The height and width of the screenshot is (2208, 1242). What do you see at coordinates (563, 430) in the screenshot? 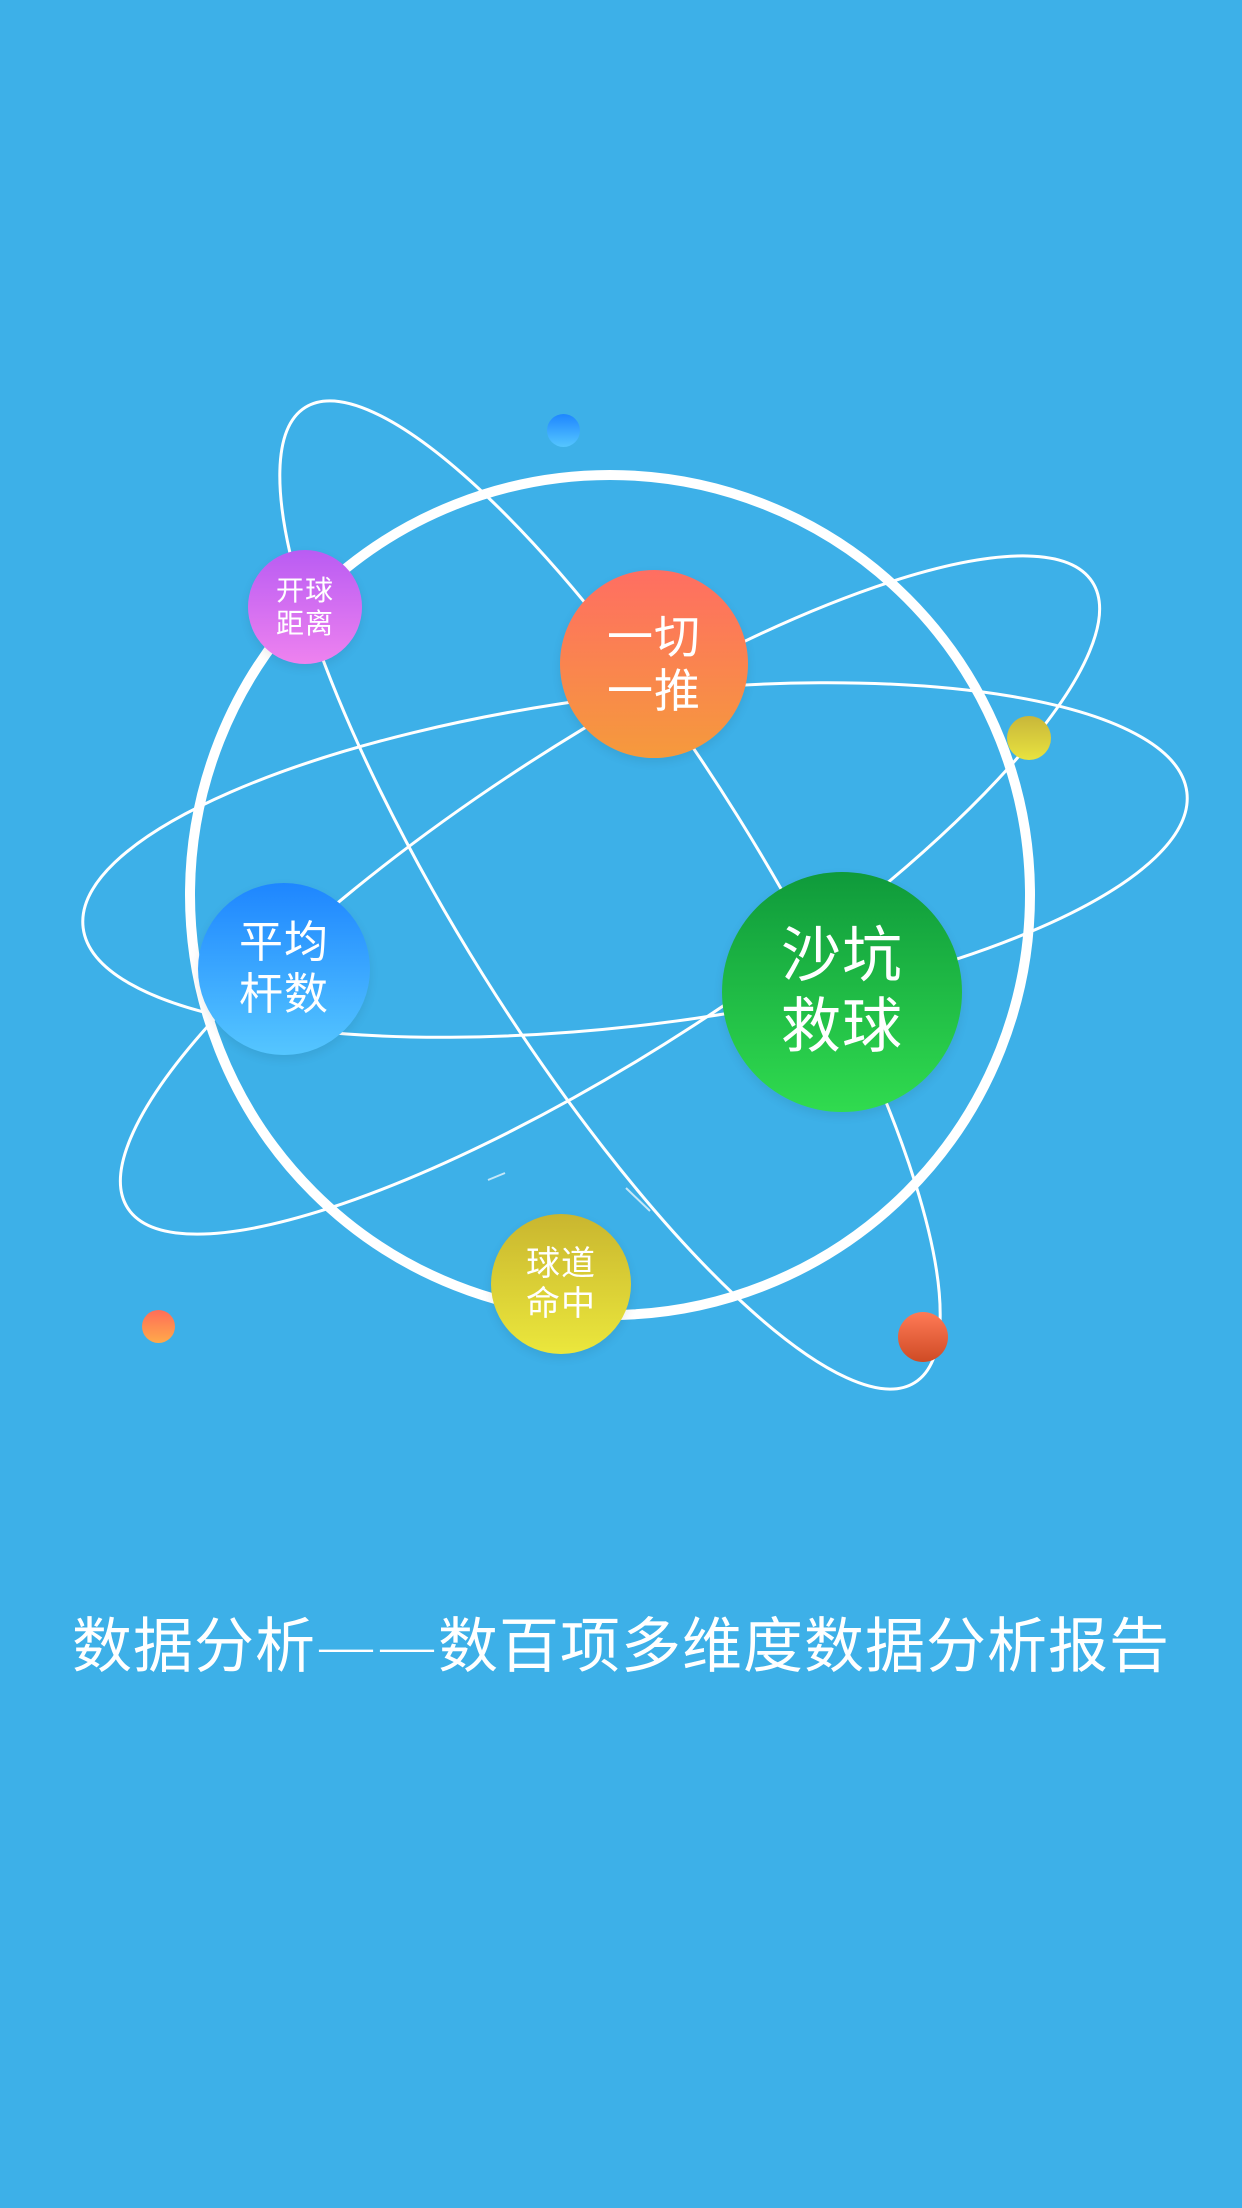
I see `decorative-dot-blue` at bounding box center [563, 430].